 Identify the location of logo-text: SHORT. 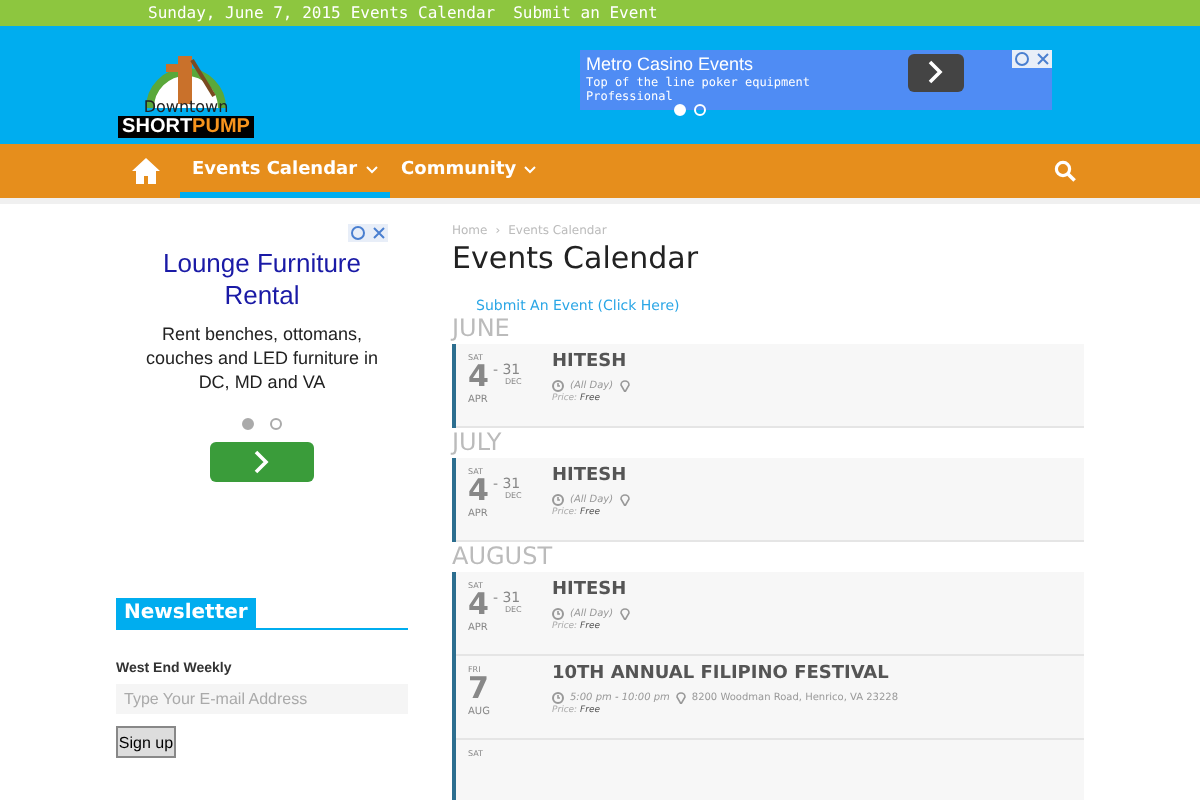
(157, 127).